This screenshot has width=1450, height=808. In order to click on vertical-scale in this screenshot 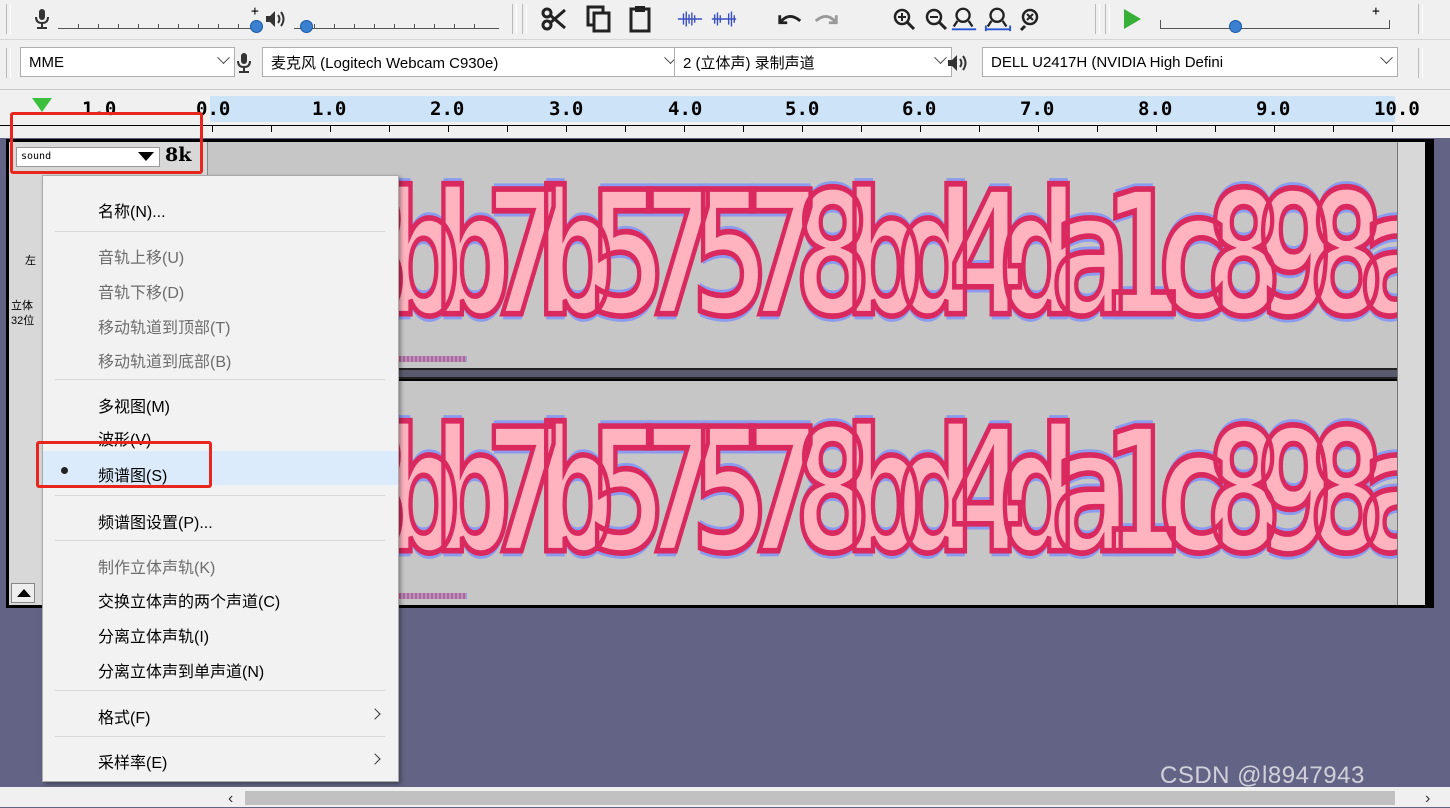, I will do `click(1411, 373)`.